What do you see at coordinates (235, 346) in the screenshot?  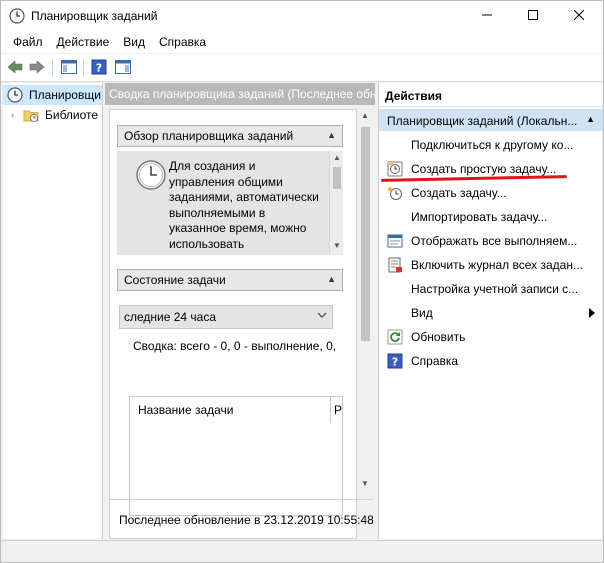 I see `task-summary: Сводка: всего - 0, 0 - выполнение, 0,` at bounding box center [235, 346].